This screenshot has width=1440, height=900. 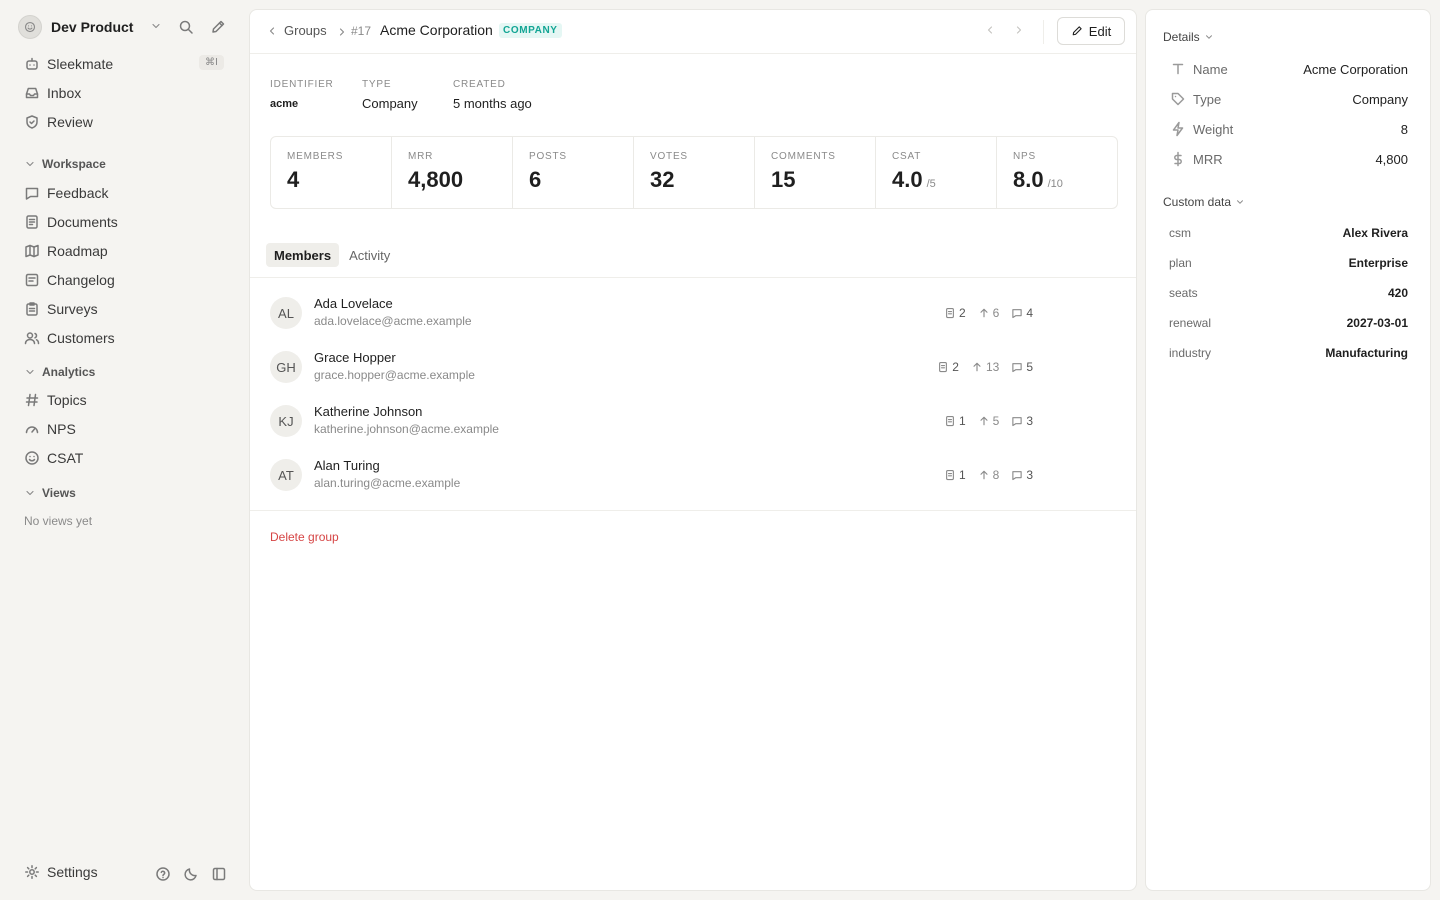 What do you see at coordinates (286, 421) in the screenshot?
I see `avatar: KJ` at bounding box center [286, 421].